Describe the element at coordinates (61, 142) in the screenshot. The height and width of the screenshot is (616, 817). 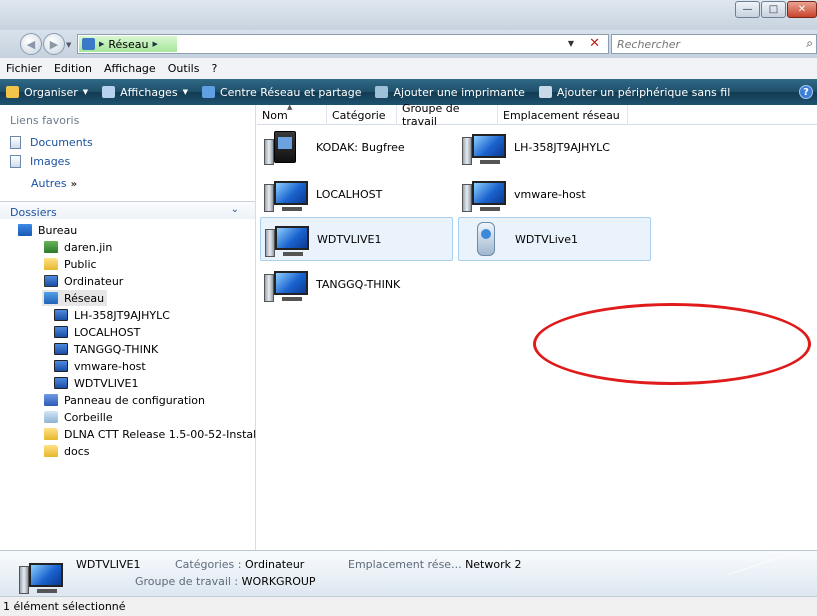
I see `favorite-label: Documents` at that location.